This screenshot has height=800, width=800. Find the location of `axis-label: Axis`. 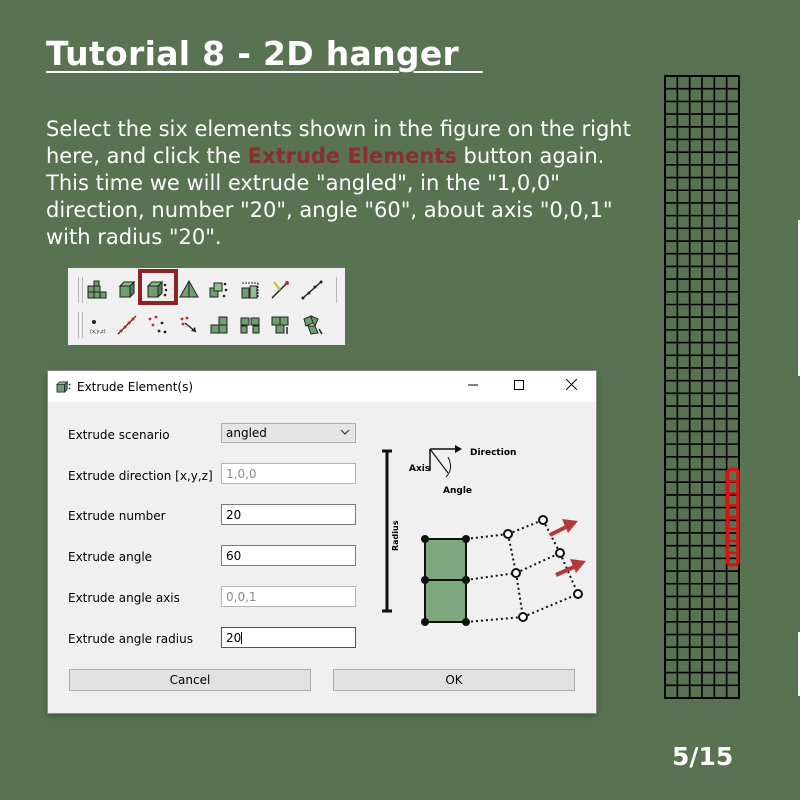

axis-label: Axis is located at coordinates (419, 469).